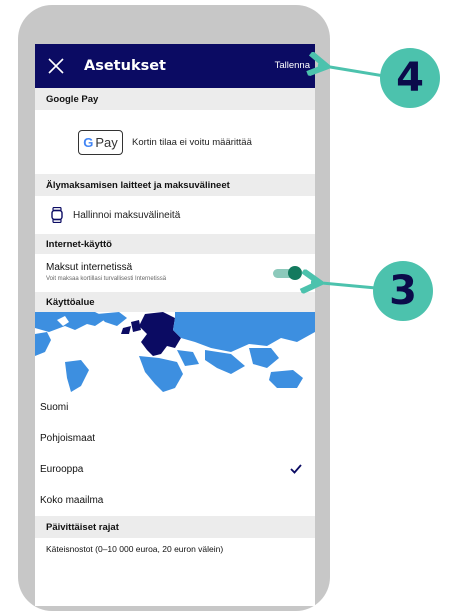 Image resolution: width=454 pixels, height=614 pixels. I want to click on google-pay-badge: G Pay, so click(100, 142).